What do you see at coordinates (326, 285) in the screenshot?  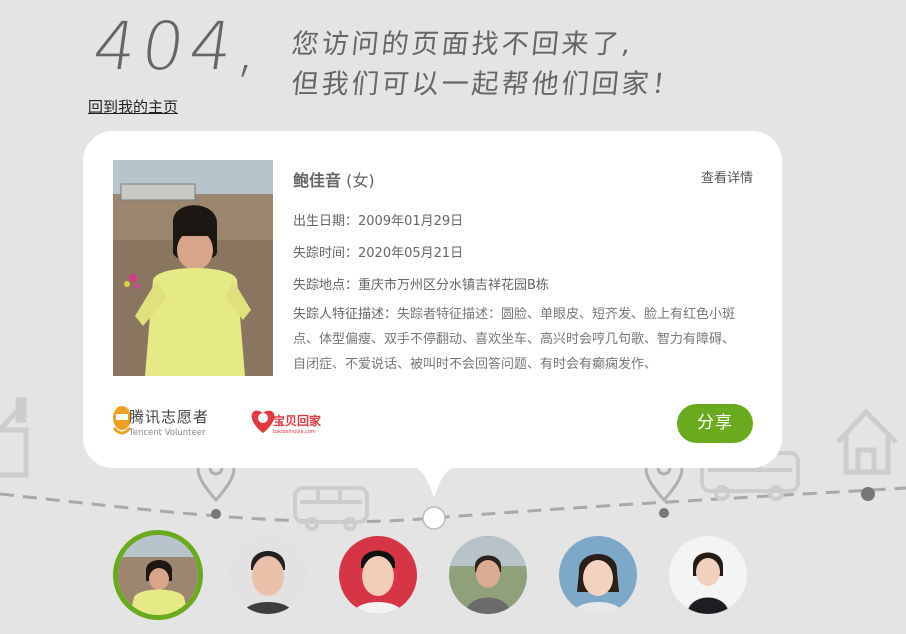 I see `missing-place-label: 失踪地点：` at bounding box center [326, 285].